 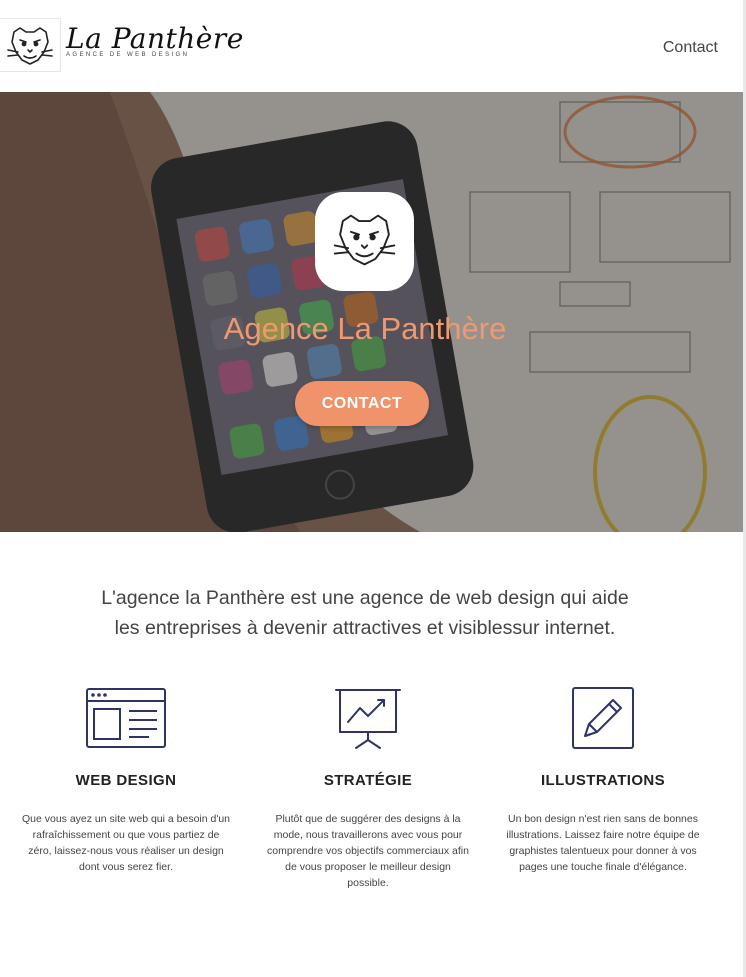 What do you see at coordinates (155, 38) in the screenshot?
I see `brand-name: La Panthère` at bounding box center [155, 38].